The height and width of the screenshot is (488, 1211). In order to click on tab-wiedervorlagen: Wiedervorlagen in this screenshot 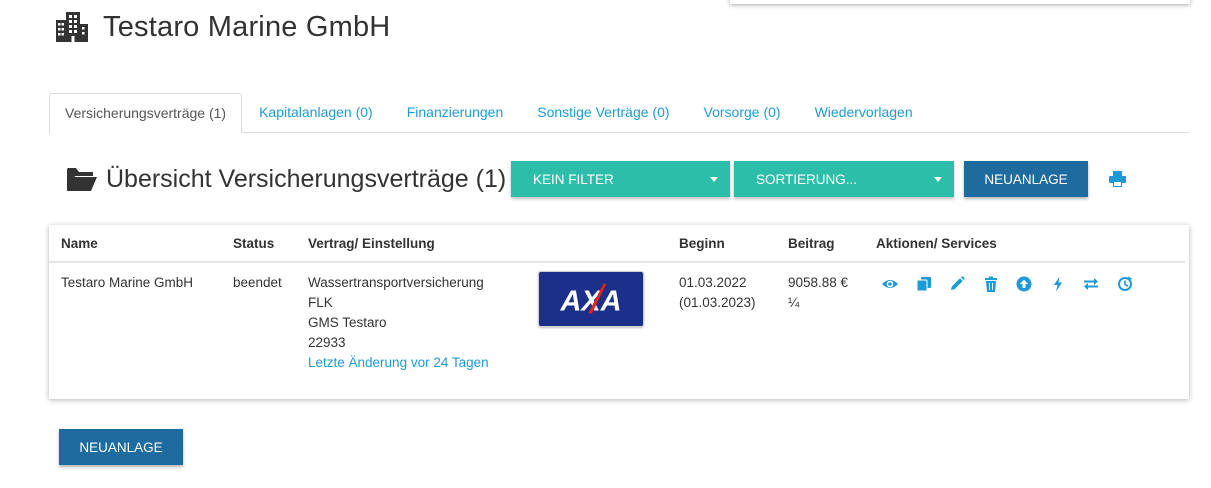, I will do `click(864, 113)`.